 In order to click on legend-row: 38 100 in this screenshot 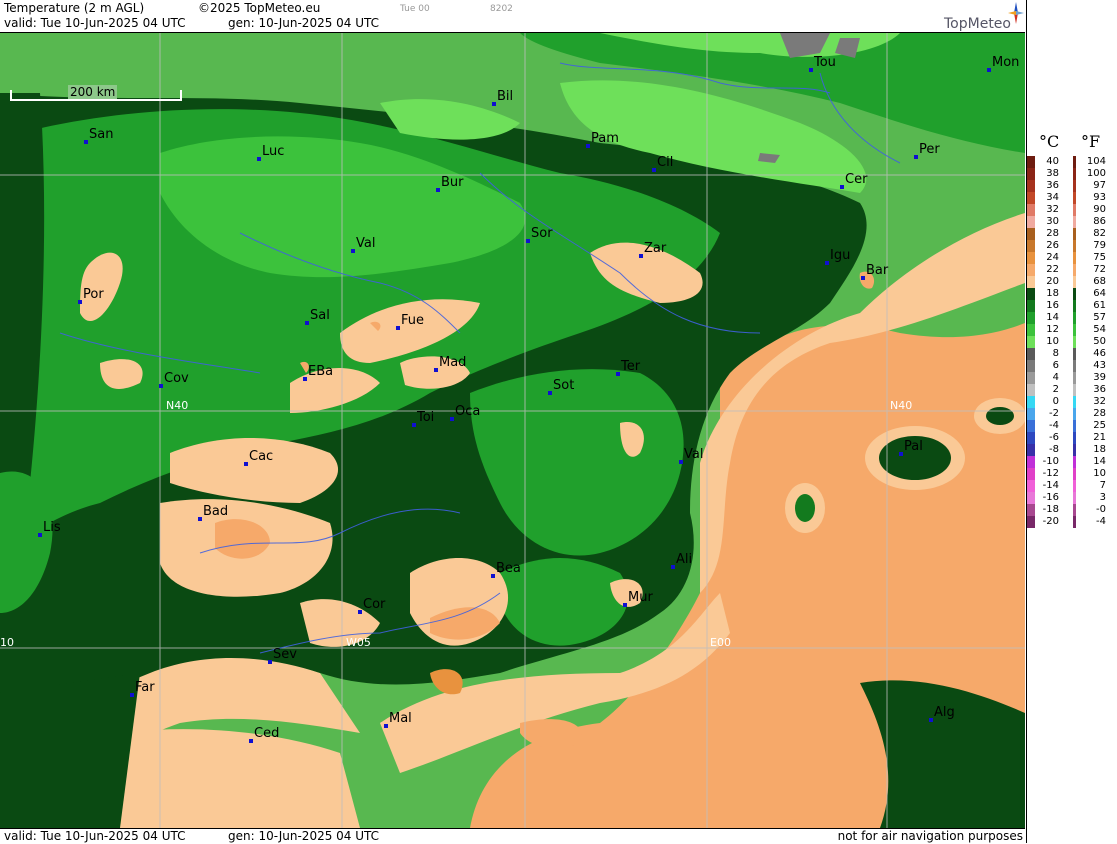, I will do `click(1072, 174)`.